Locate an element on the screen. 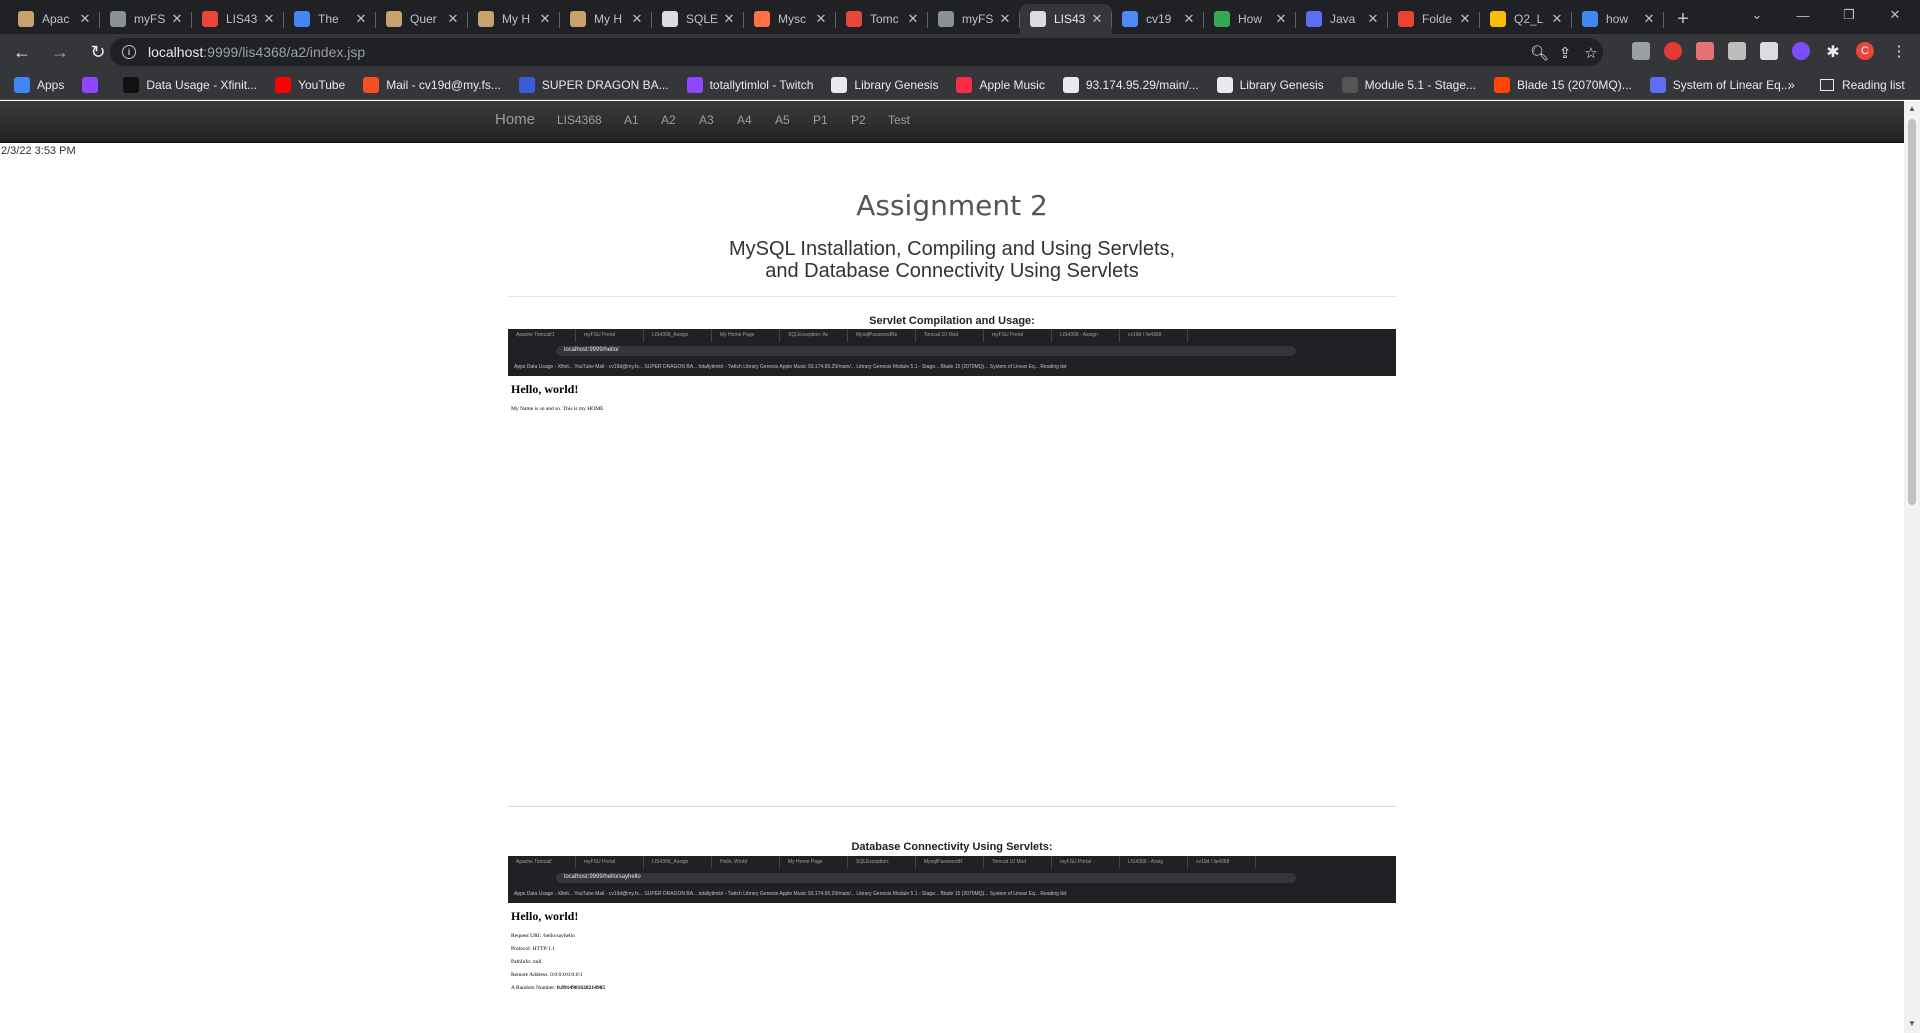 The height and width of the screenshot is (1033, 1920). bookmark-item: YouTube is located at coordinates (310, 84).